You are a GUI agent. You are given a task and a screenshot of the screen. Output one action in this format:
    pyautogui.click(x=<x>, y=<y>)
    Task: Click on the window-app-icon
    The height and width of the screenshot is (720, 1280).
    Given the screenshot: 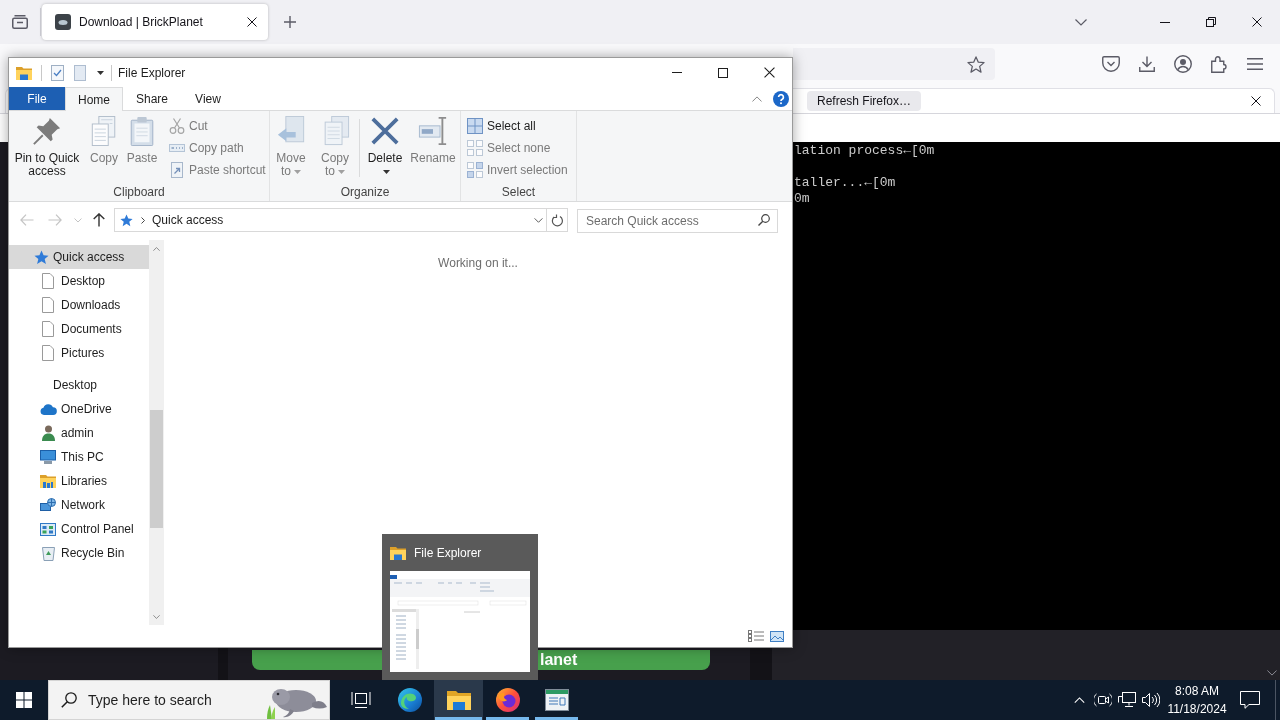 What is the action you would take?
    pyautogui.click(x=556, y=699)
    